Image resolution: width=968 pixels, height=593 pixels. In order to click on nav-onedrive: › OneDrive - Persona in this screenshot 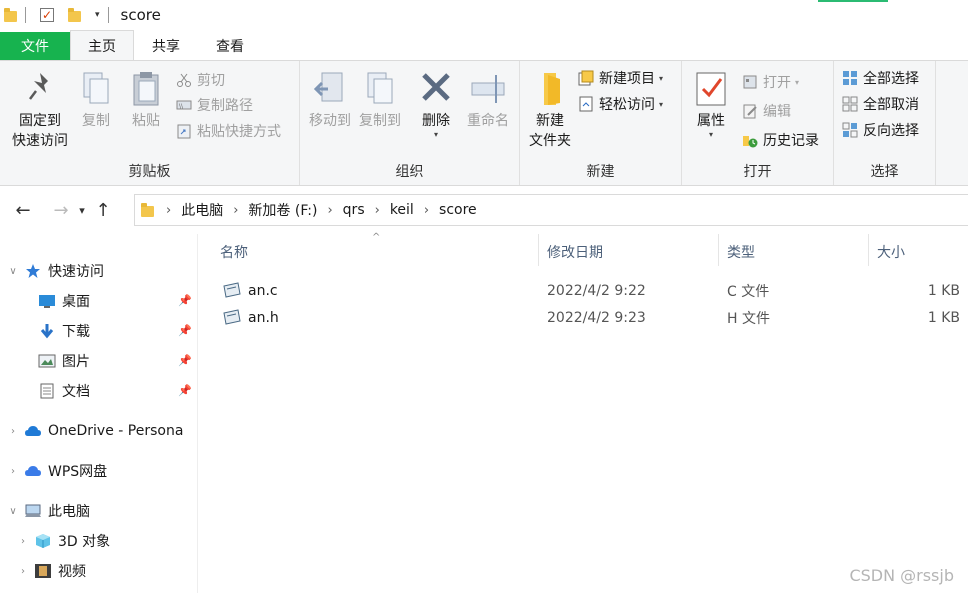, I will do `click(94, 431)`.